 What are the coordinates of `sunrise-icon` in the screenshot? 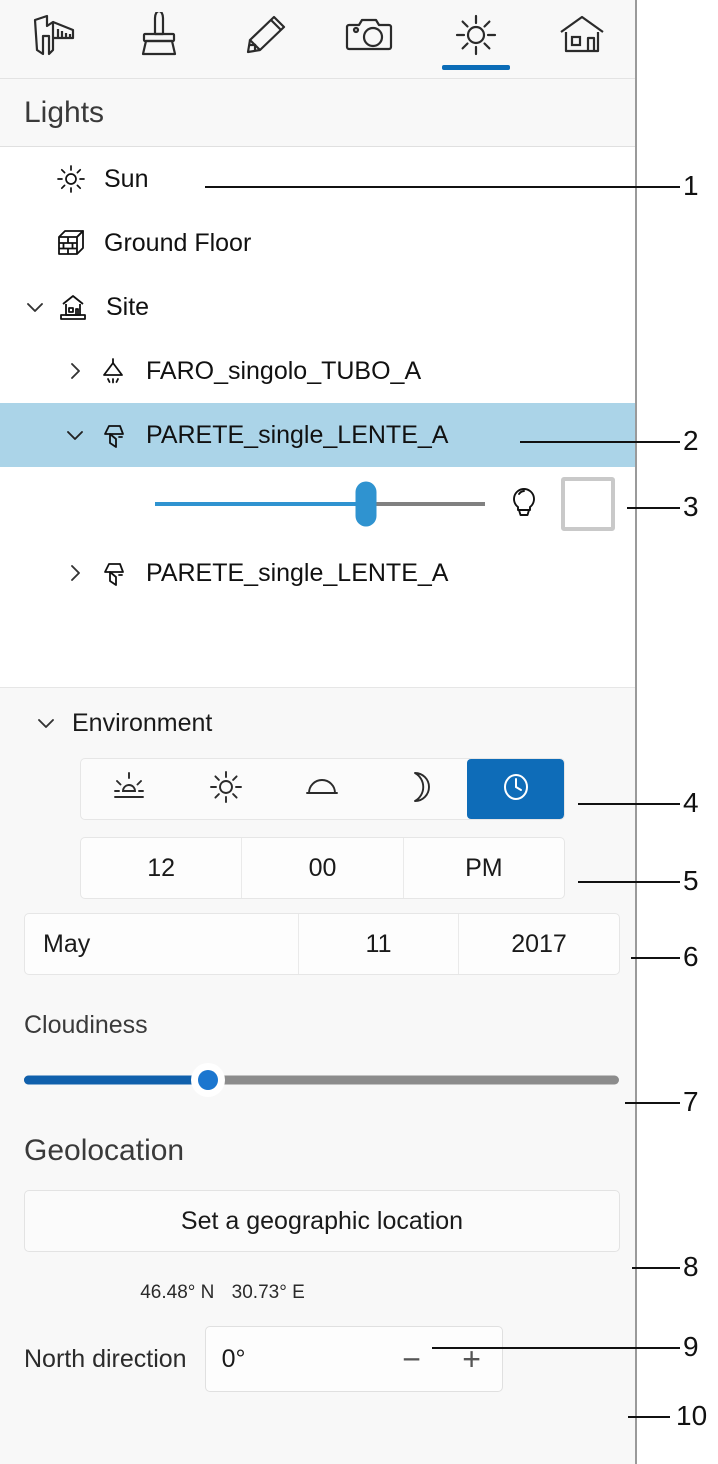 It's located at (129, 789).